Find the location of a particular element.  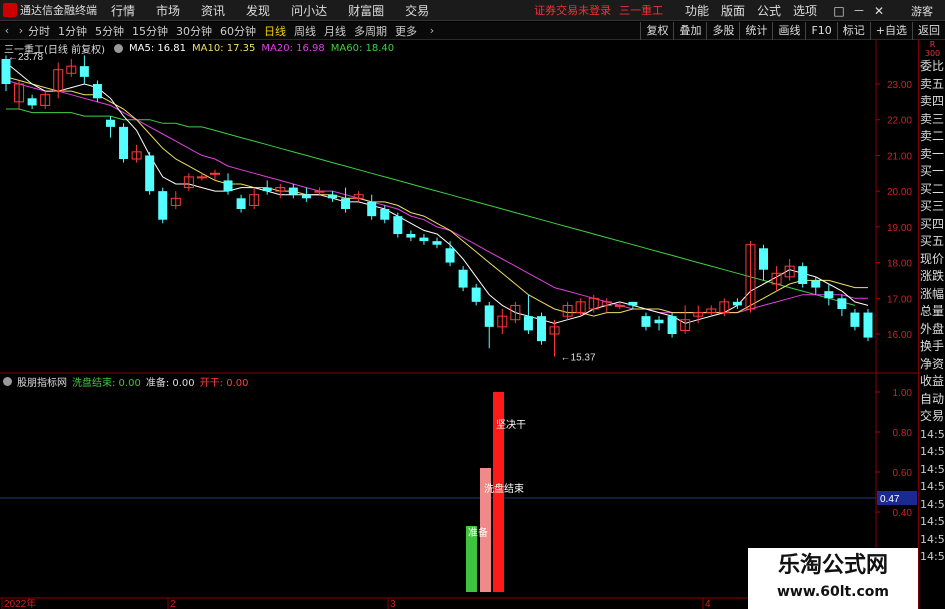

close-icon: ✕ is located at coordinates (879, 11).